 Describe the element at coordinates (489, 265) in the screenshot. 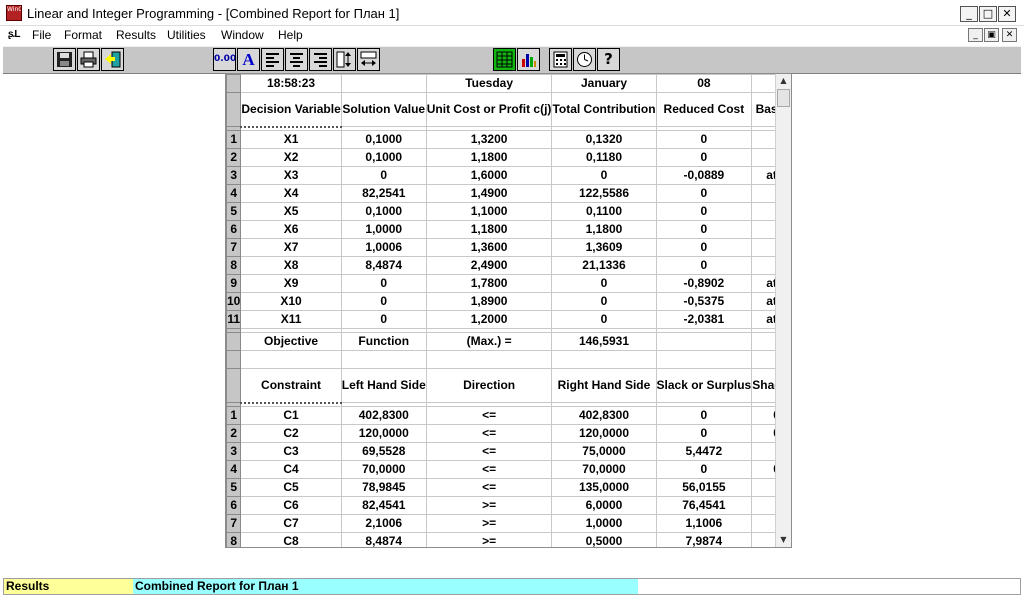

I see `table-cell: 2,4900` at that location.